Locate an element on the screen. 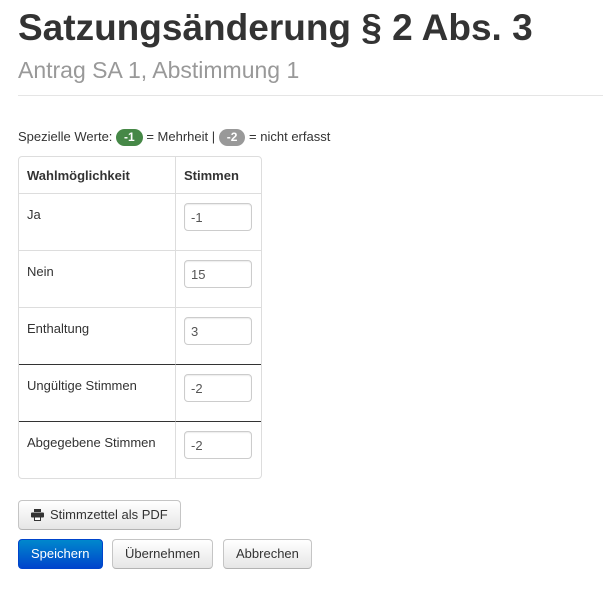 The image size is (603, 595). majority-text: = Mehrheit | is located at coordinates (181, 136).